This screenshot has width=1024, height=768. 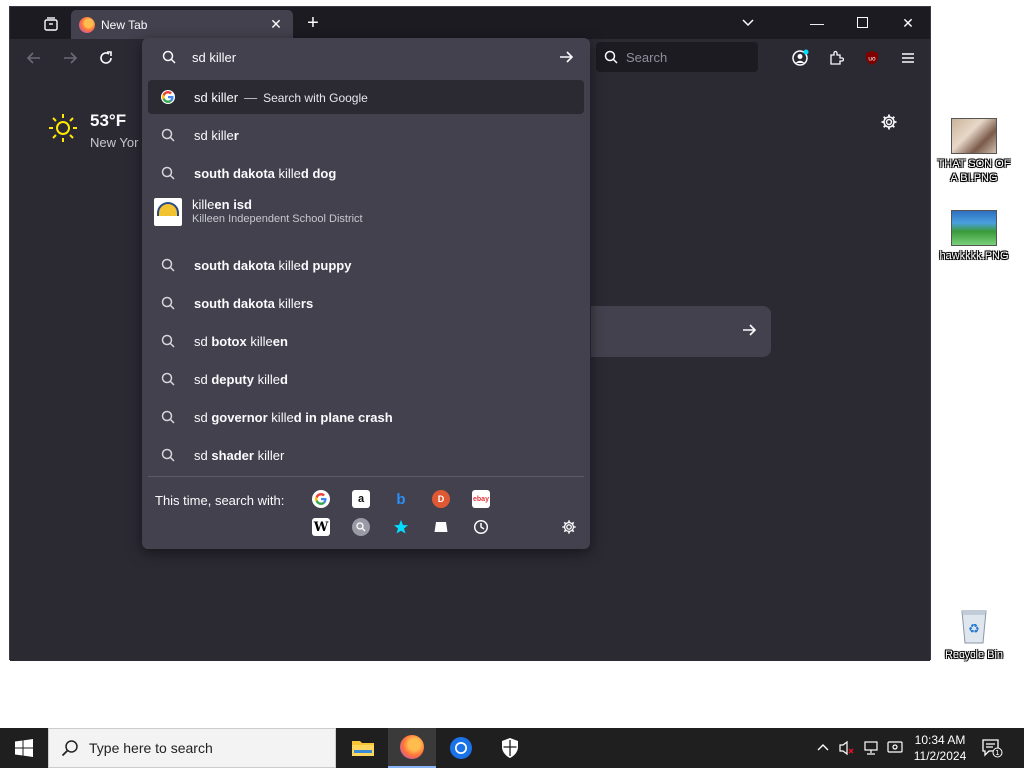 What do you see at coordinates (106, 58) in the screenshot?
I see `reload-icon` at bounding box center [106, 58].